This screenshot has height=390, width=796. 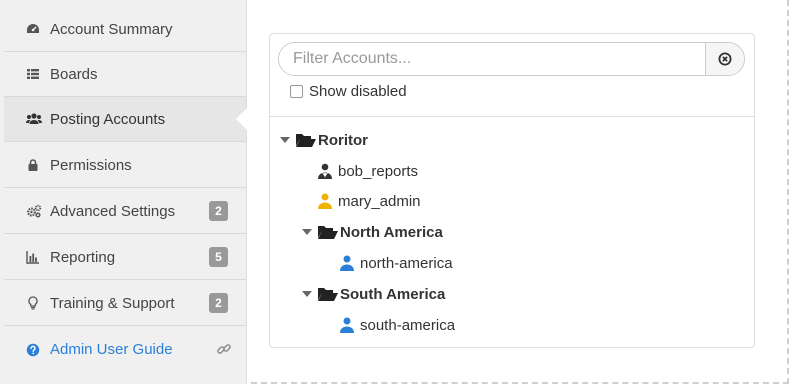 What do you see at coordinates (325, 171) in the screenshot?
I see `user-tie-icon` at bounding box center [325, 171].